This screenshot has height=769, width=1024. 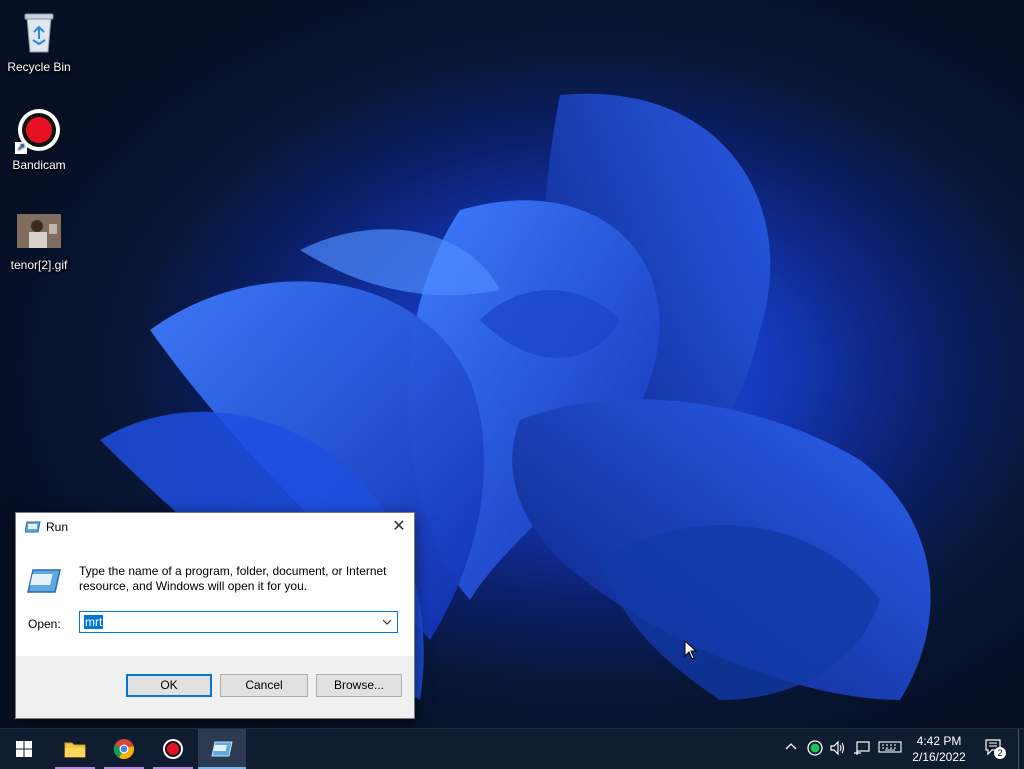 What do you see at coordinates (939, 757) in the screenshot?
I see `clock-date: 2/16/2022` at bounding box center [939, 757].